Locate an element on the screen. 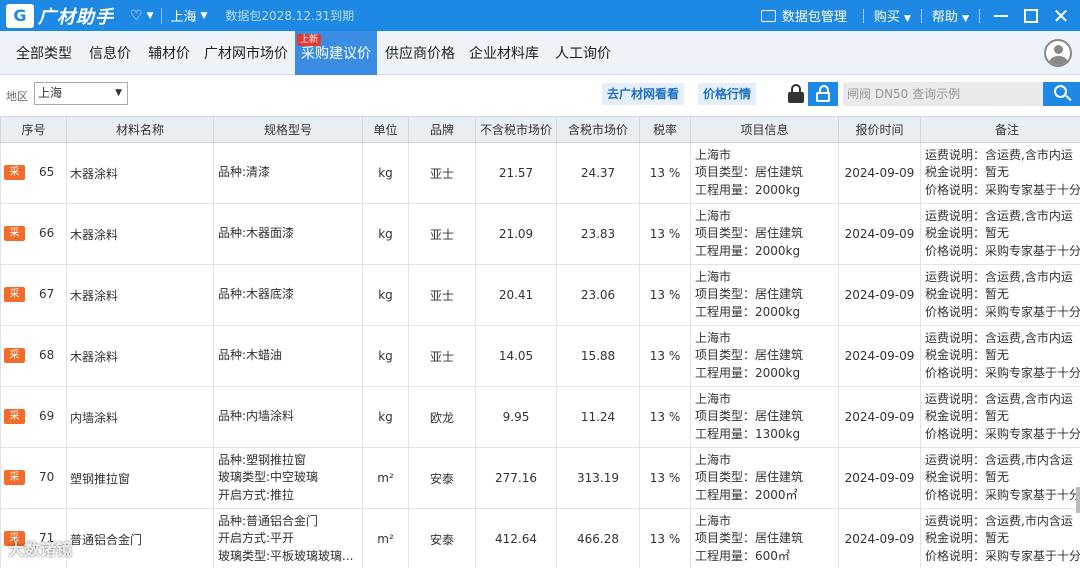 This screenshot has width=1080, height=568. price-trend-link: 价格行情 is located at coordinates (727, 94).